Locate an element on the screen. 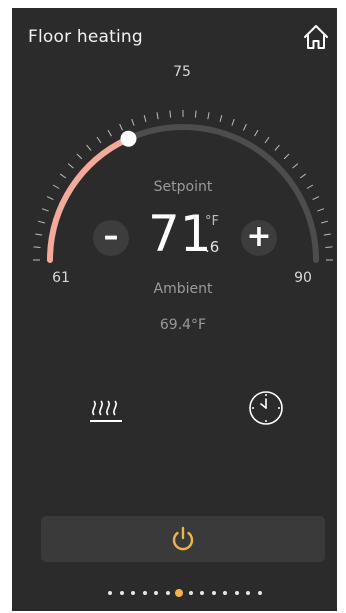 The image size is (346, 613). setpoint-fraction: .6 is located at coordinates (212, 247).